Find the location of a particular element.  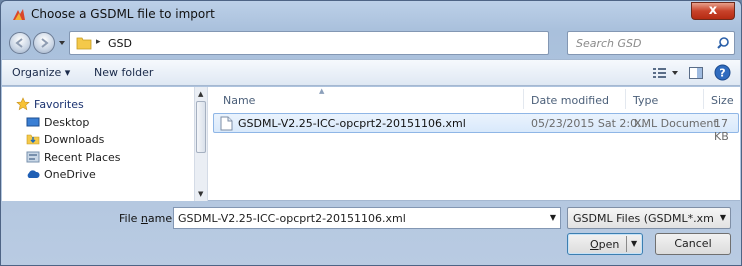

back-arrow-icon is located at coordinates (19, 43).